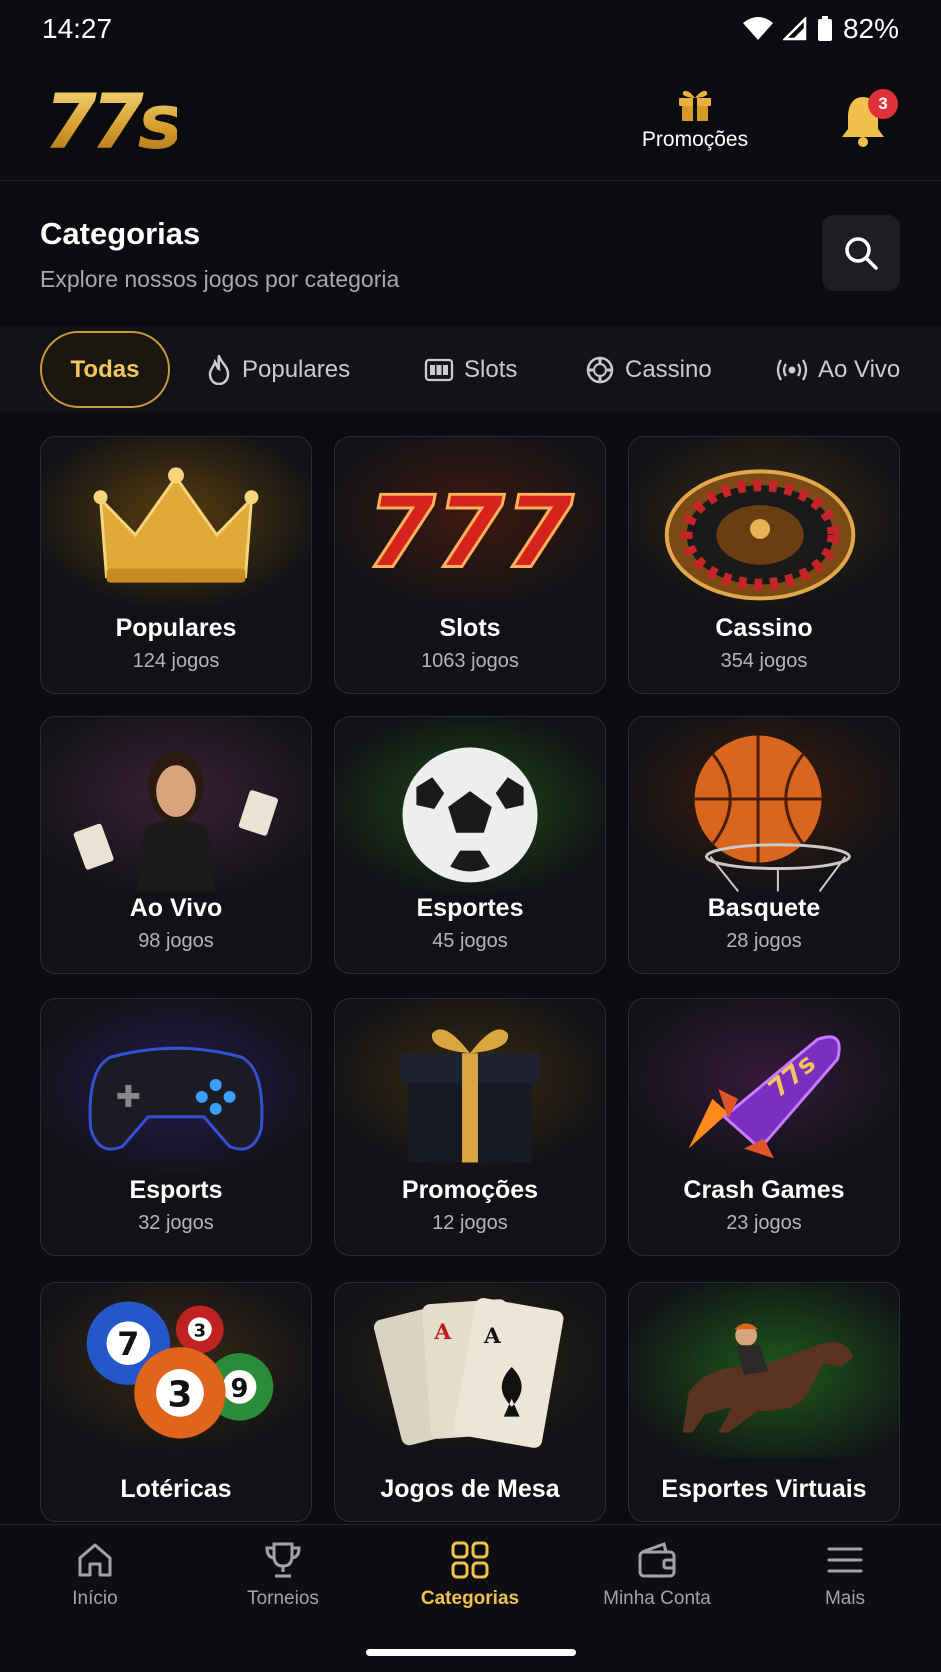 The image size is (941, 1672). What do you see at coordinates (95, 1580) in the screenshot?
I see `nav-inicio: Início` at bounding box center [95, 1580].